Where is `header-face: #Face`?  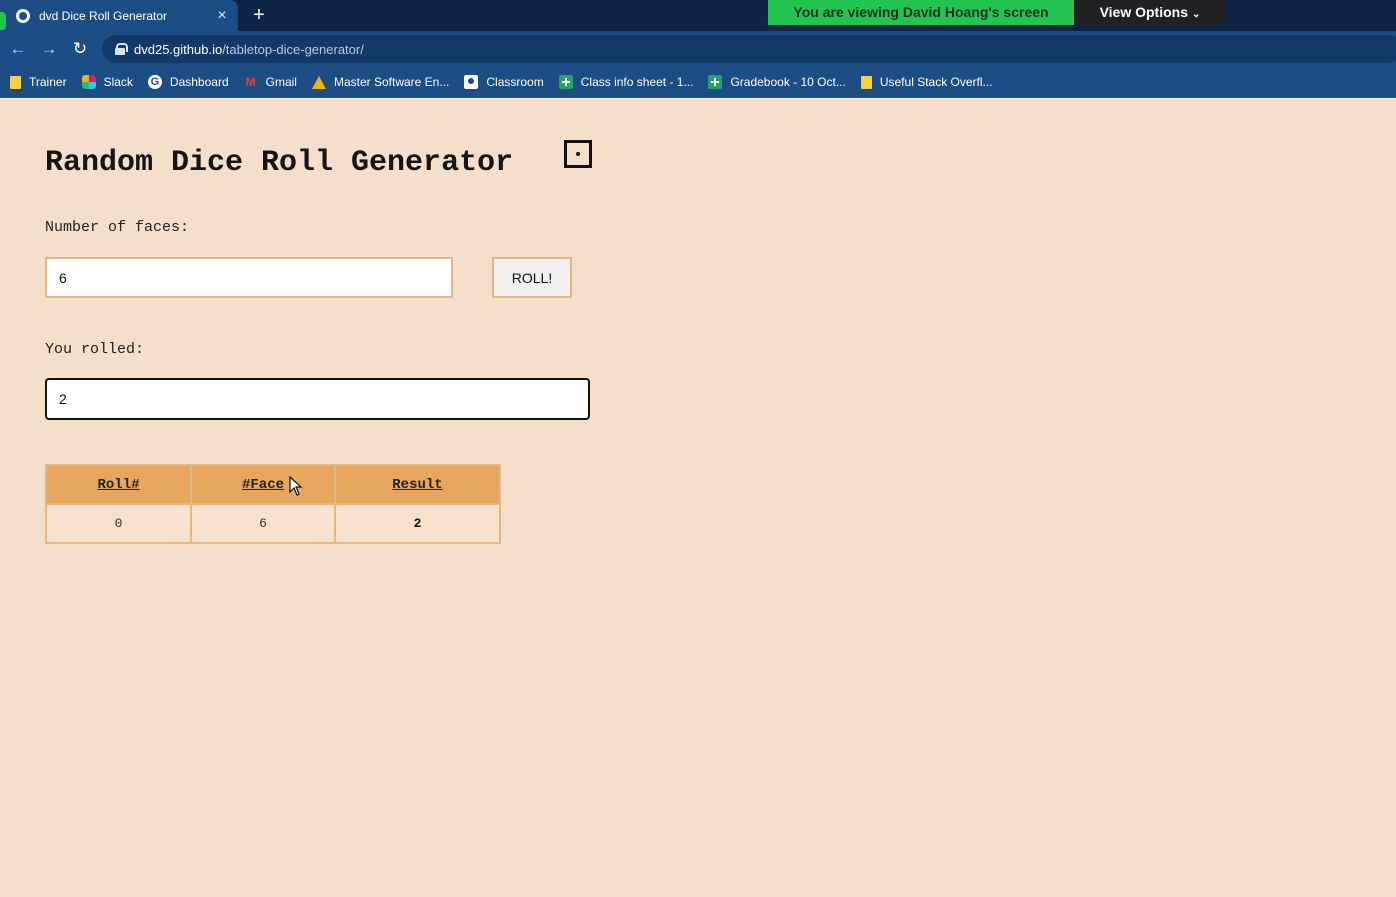 header-face: #Face is located at coordinates (263, 484).